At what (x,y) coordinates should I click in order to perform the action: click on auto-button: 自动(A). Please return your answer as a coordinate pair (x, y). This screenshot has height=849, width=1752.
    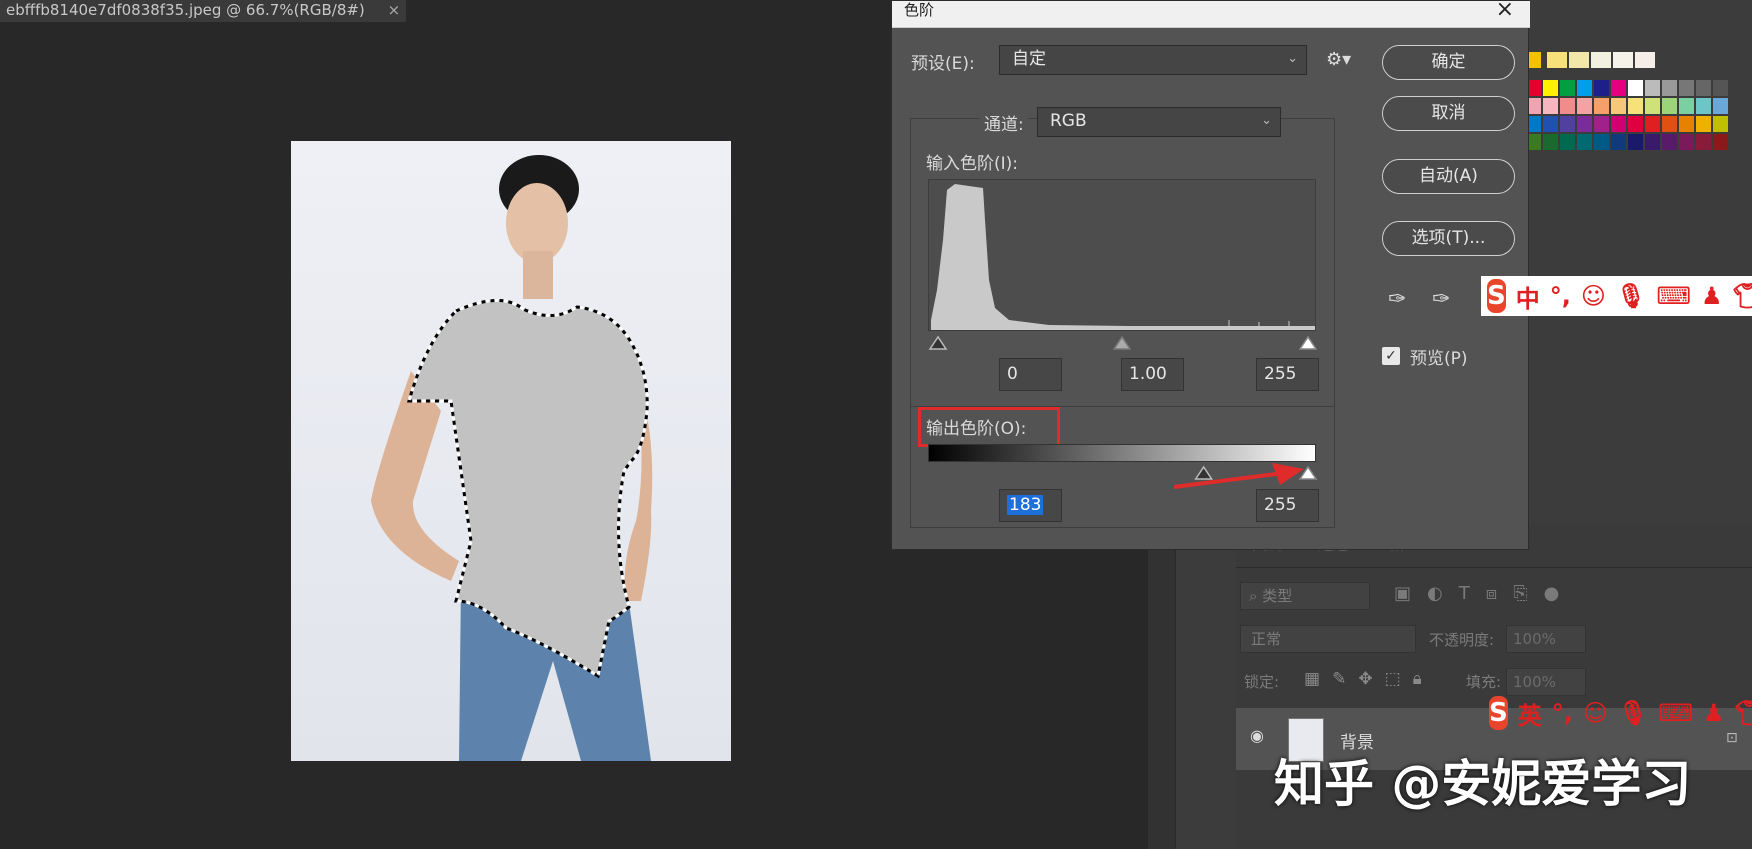
    Looking at the image, I should click on (1448, 176).